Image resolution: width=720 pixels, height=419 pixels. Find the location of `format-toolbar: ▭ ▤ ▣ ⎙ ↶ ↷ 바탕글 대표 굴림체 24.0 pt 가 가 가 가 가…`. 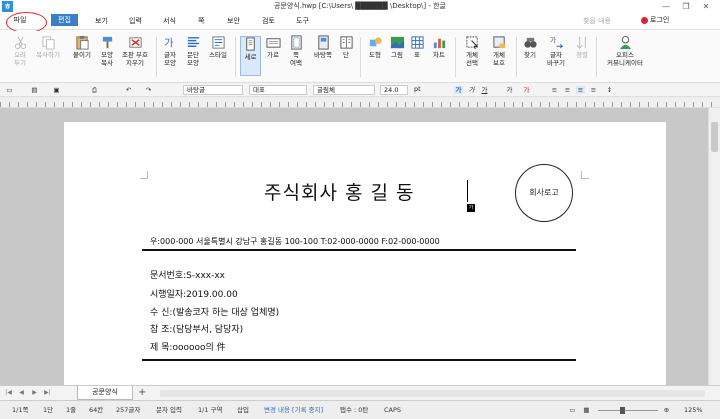

format-toolbar: ▭ ▤ ▣ ⎙ ↶ ↷ 바탕글 대표 굴림체 24.0 pt 가 가 가 가 가… is located at coordinates (360, 90).